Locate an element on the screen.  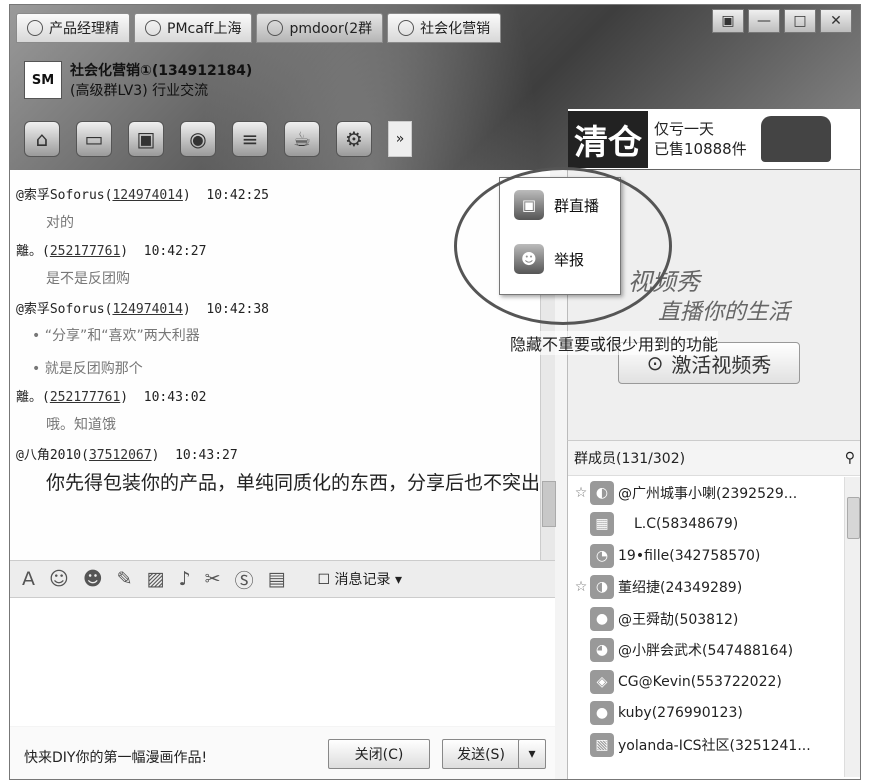
folder-icon: ▭ is located at coordinates (94, 139).